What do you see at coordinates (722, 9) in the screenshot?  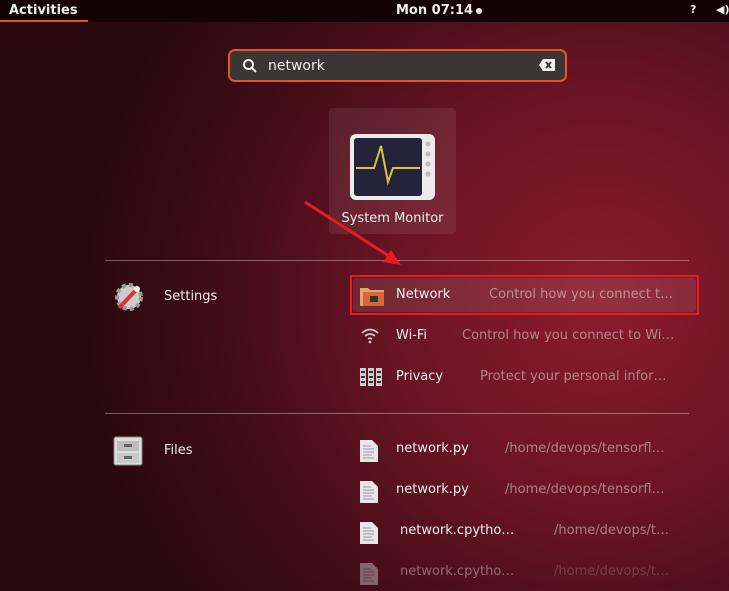 I see `volume-icon: ◀)` at bounding box center [722, 9].